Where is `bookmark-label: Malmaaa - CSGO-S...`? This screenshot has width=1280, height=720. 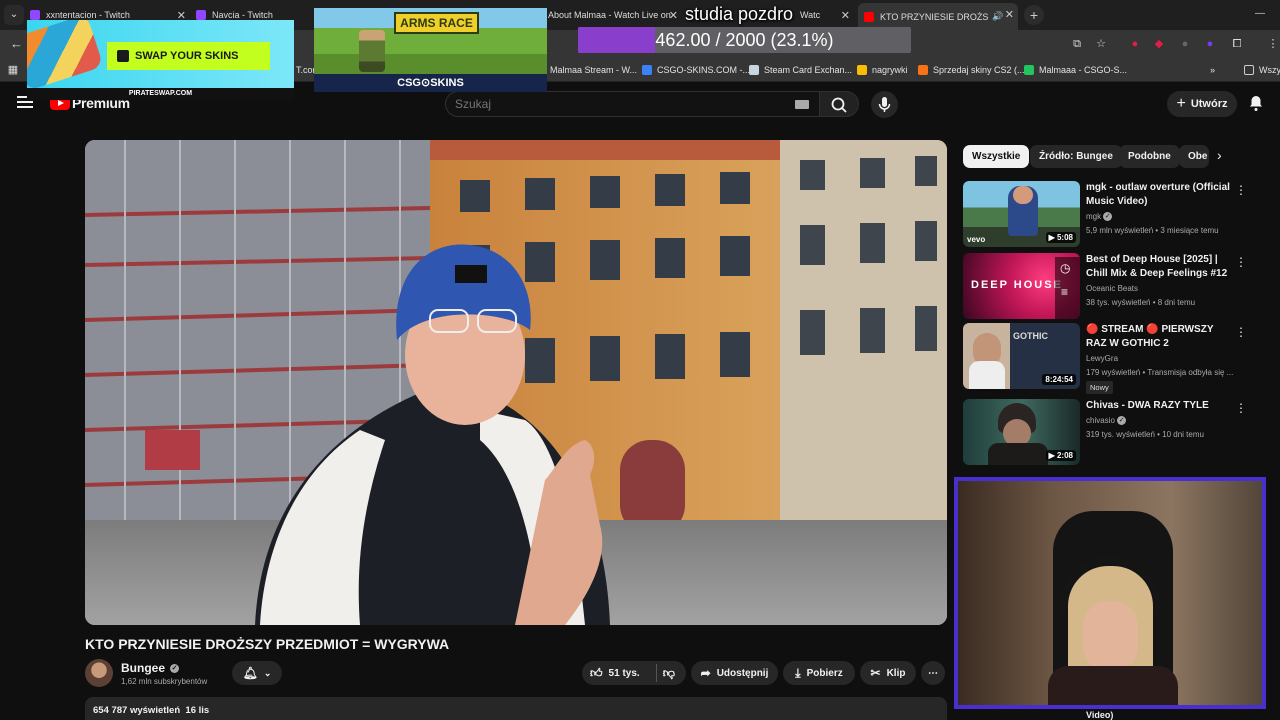
bookmark-label: Malmaaa - CSGO-S... is located at coordinates (1083, 70).